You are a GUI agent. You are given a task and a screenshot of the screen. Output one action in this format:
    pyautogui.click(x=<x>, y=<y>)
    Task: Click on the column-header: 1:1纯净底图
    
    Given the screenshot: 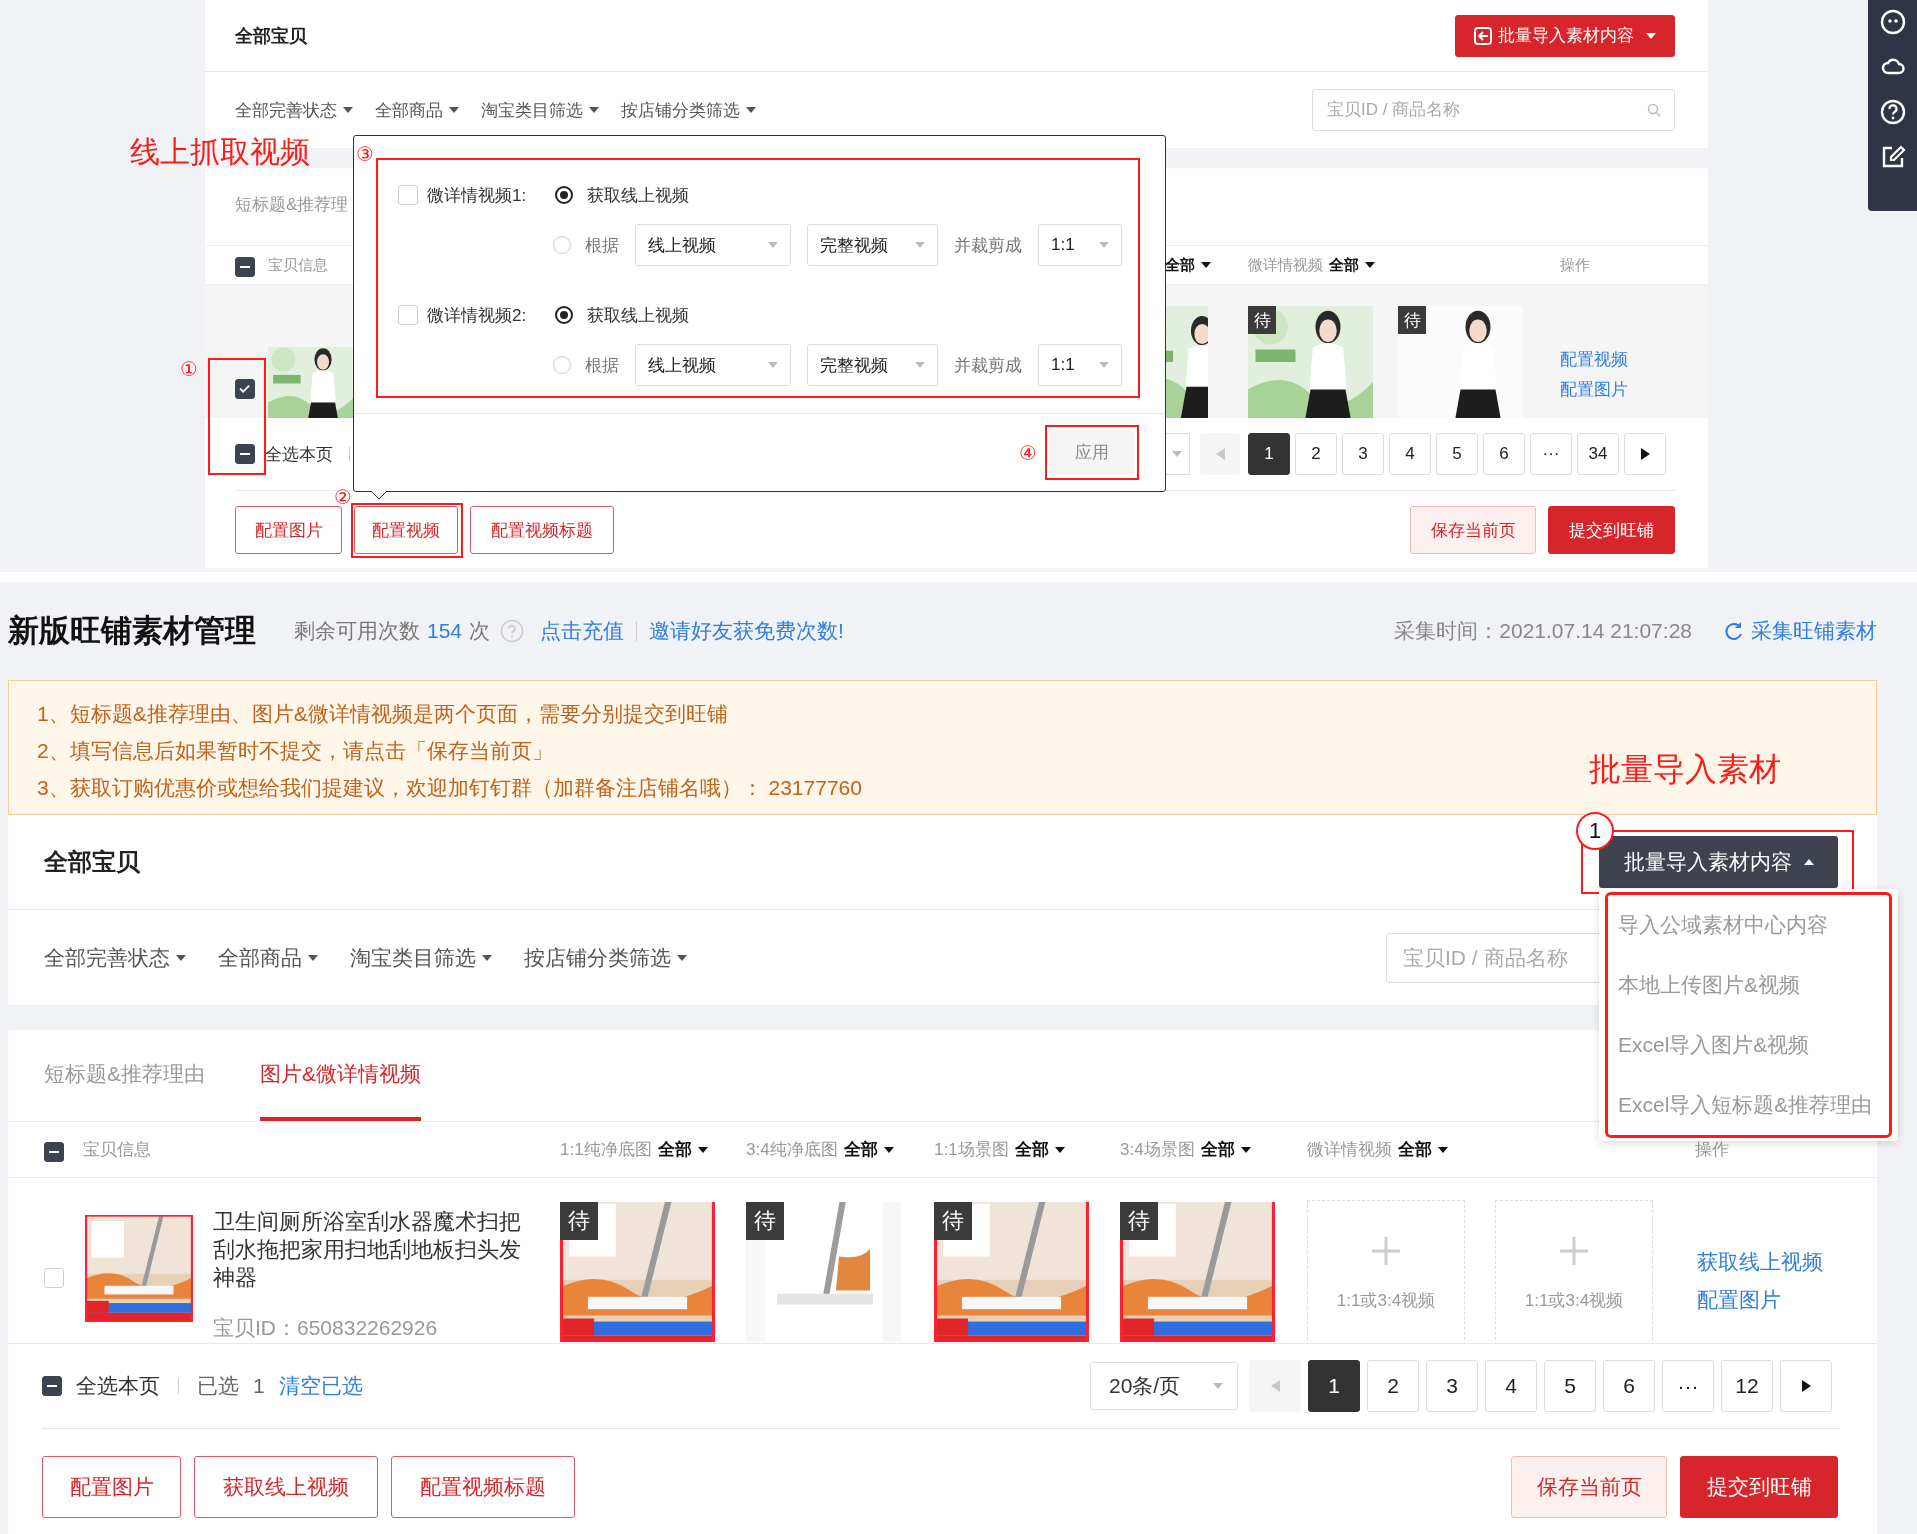 What is the action you would take?
    pyautogui.click(x=606, y=1150)
    